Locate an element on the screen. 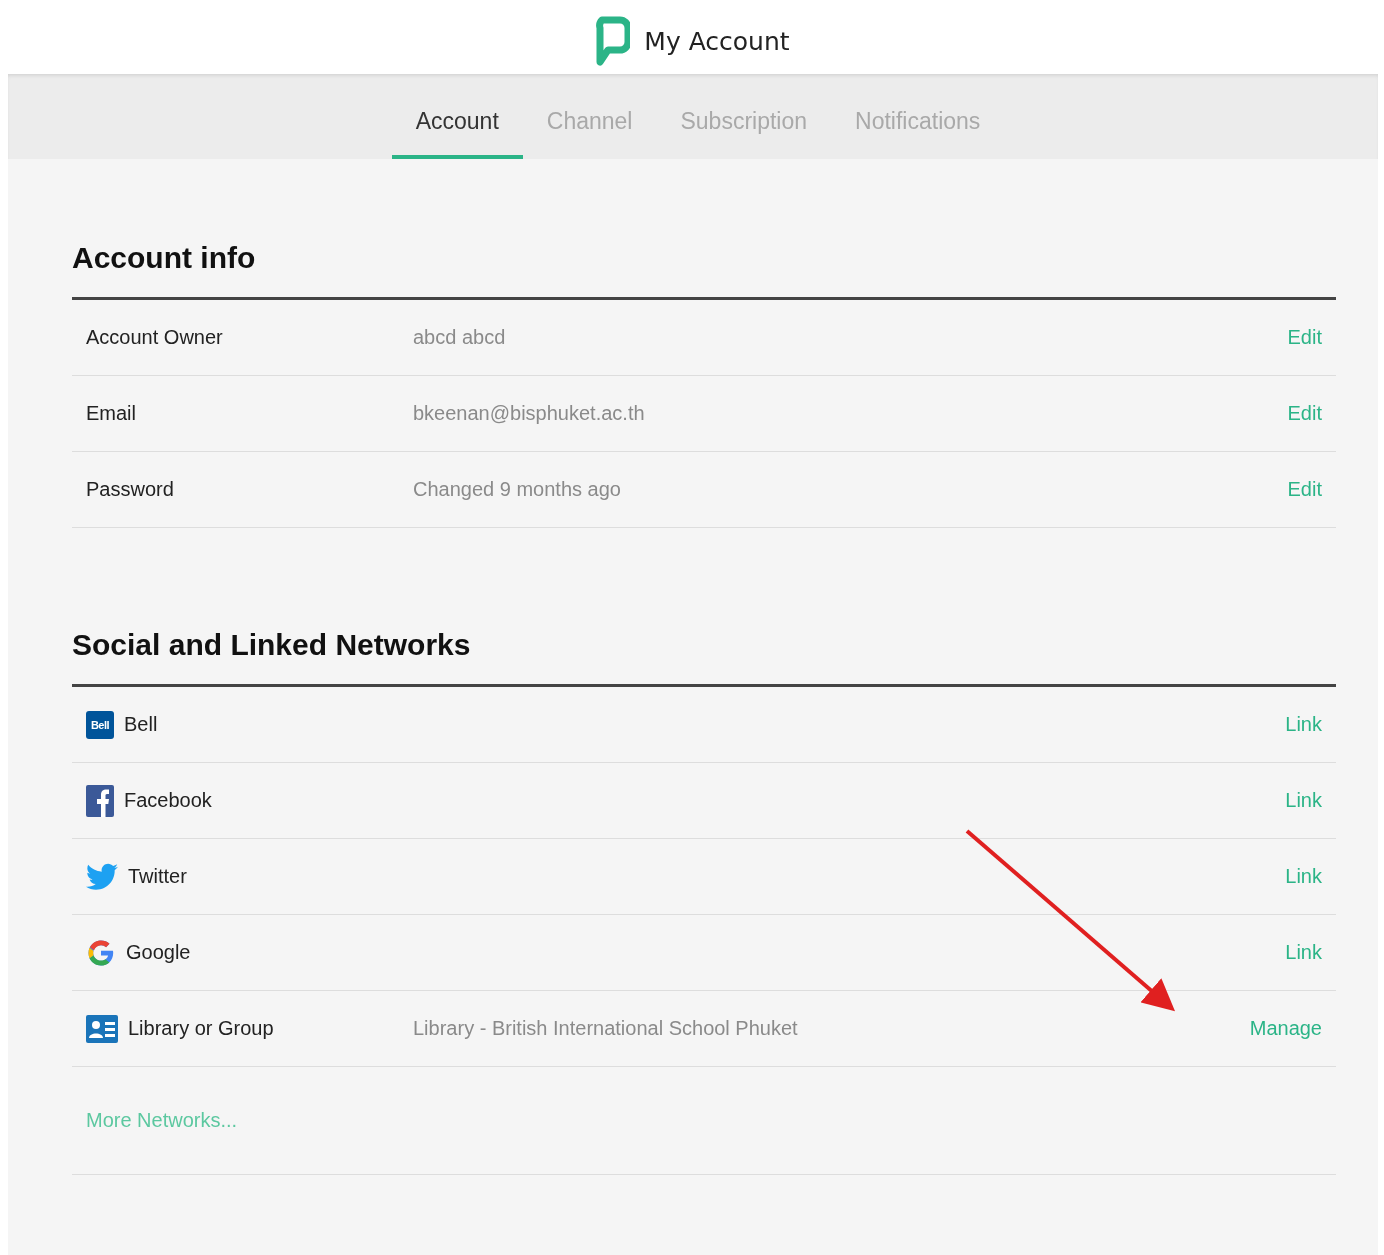 The height and width of the screenshot is (1255, 1384). facebook-icon is located at coordinates (100, 800).